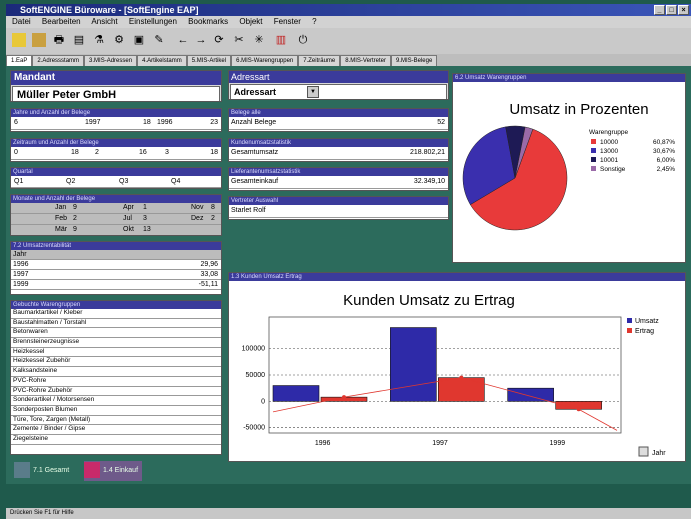  I want to click on quartal-q1: Q1, so click(18, 181).